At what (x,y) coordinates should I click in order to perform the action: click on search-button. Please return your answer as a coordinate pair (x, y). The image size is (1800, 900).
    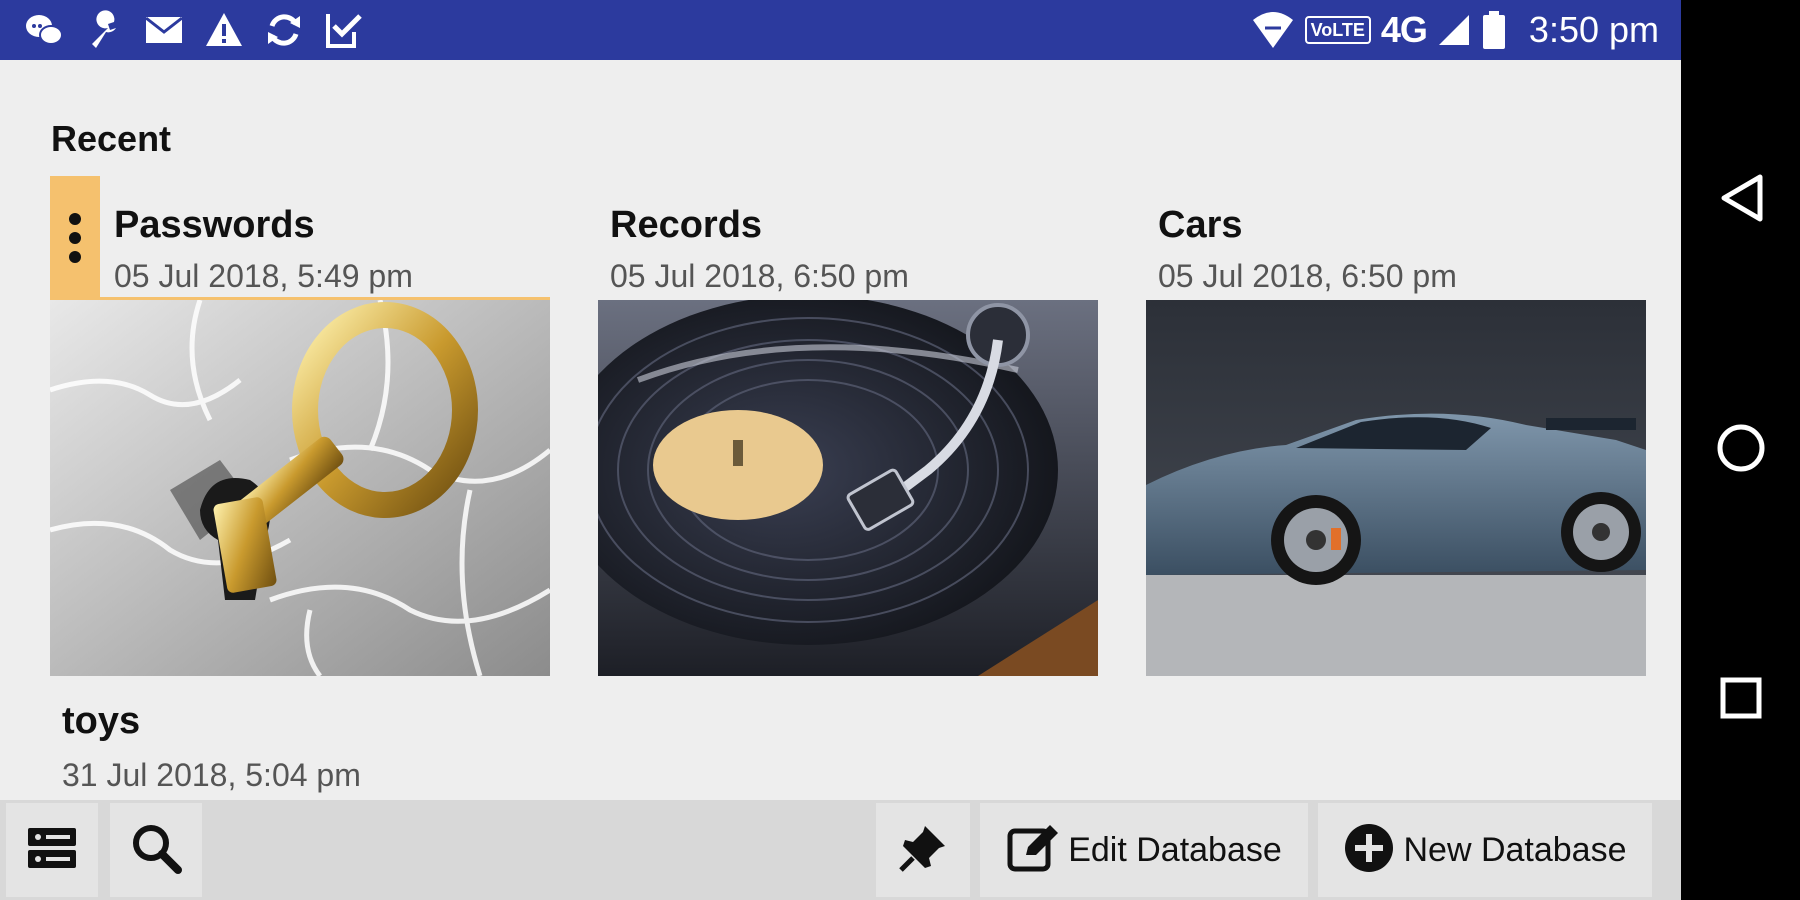
    Looking at the image, I should click on (156, 850).